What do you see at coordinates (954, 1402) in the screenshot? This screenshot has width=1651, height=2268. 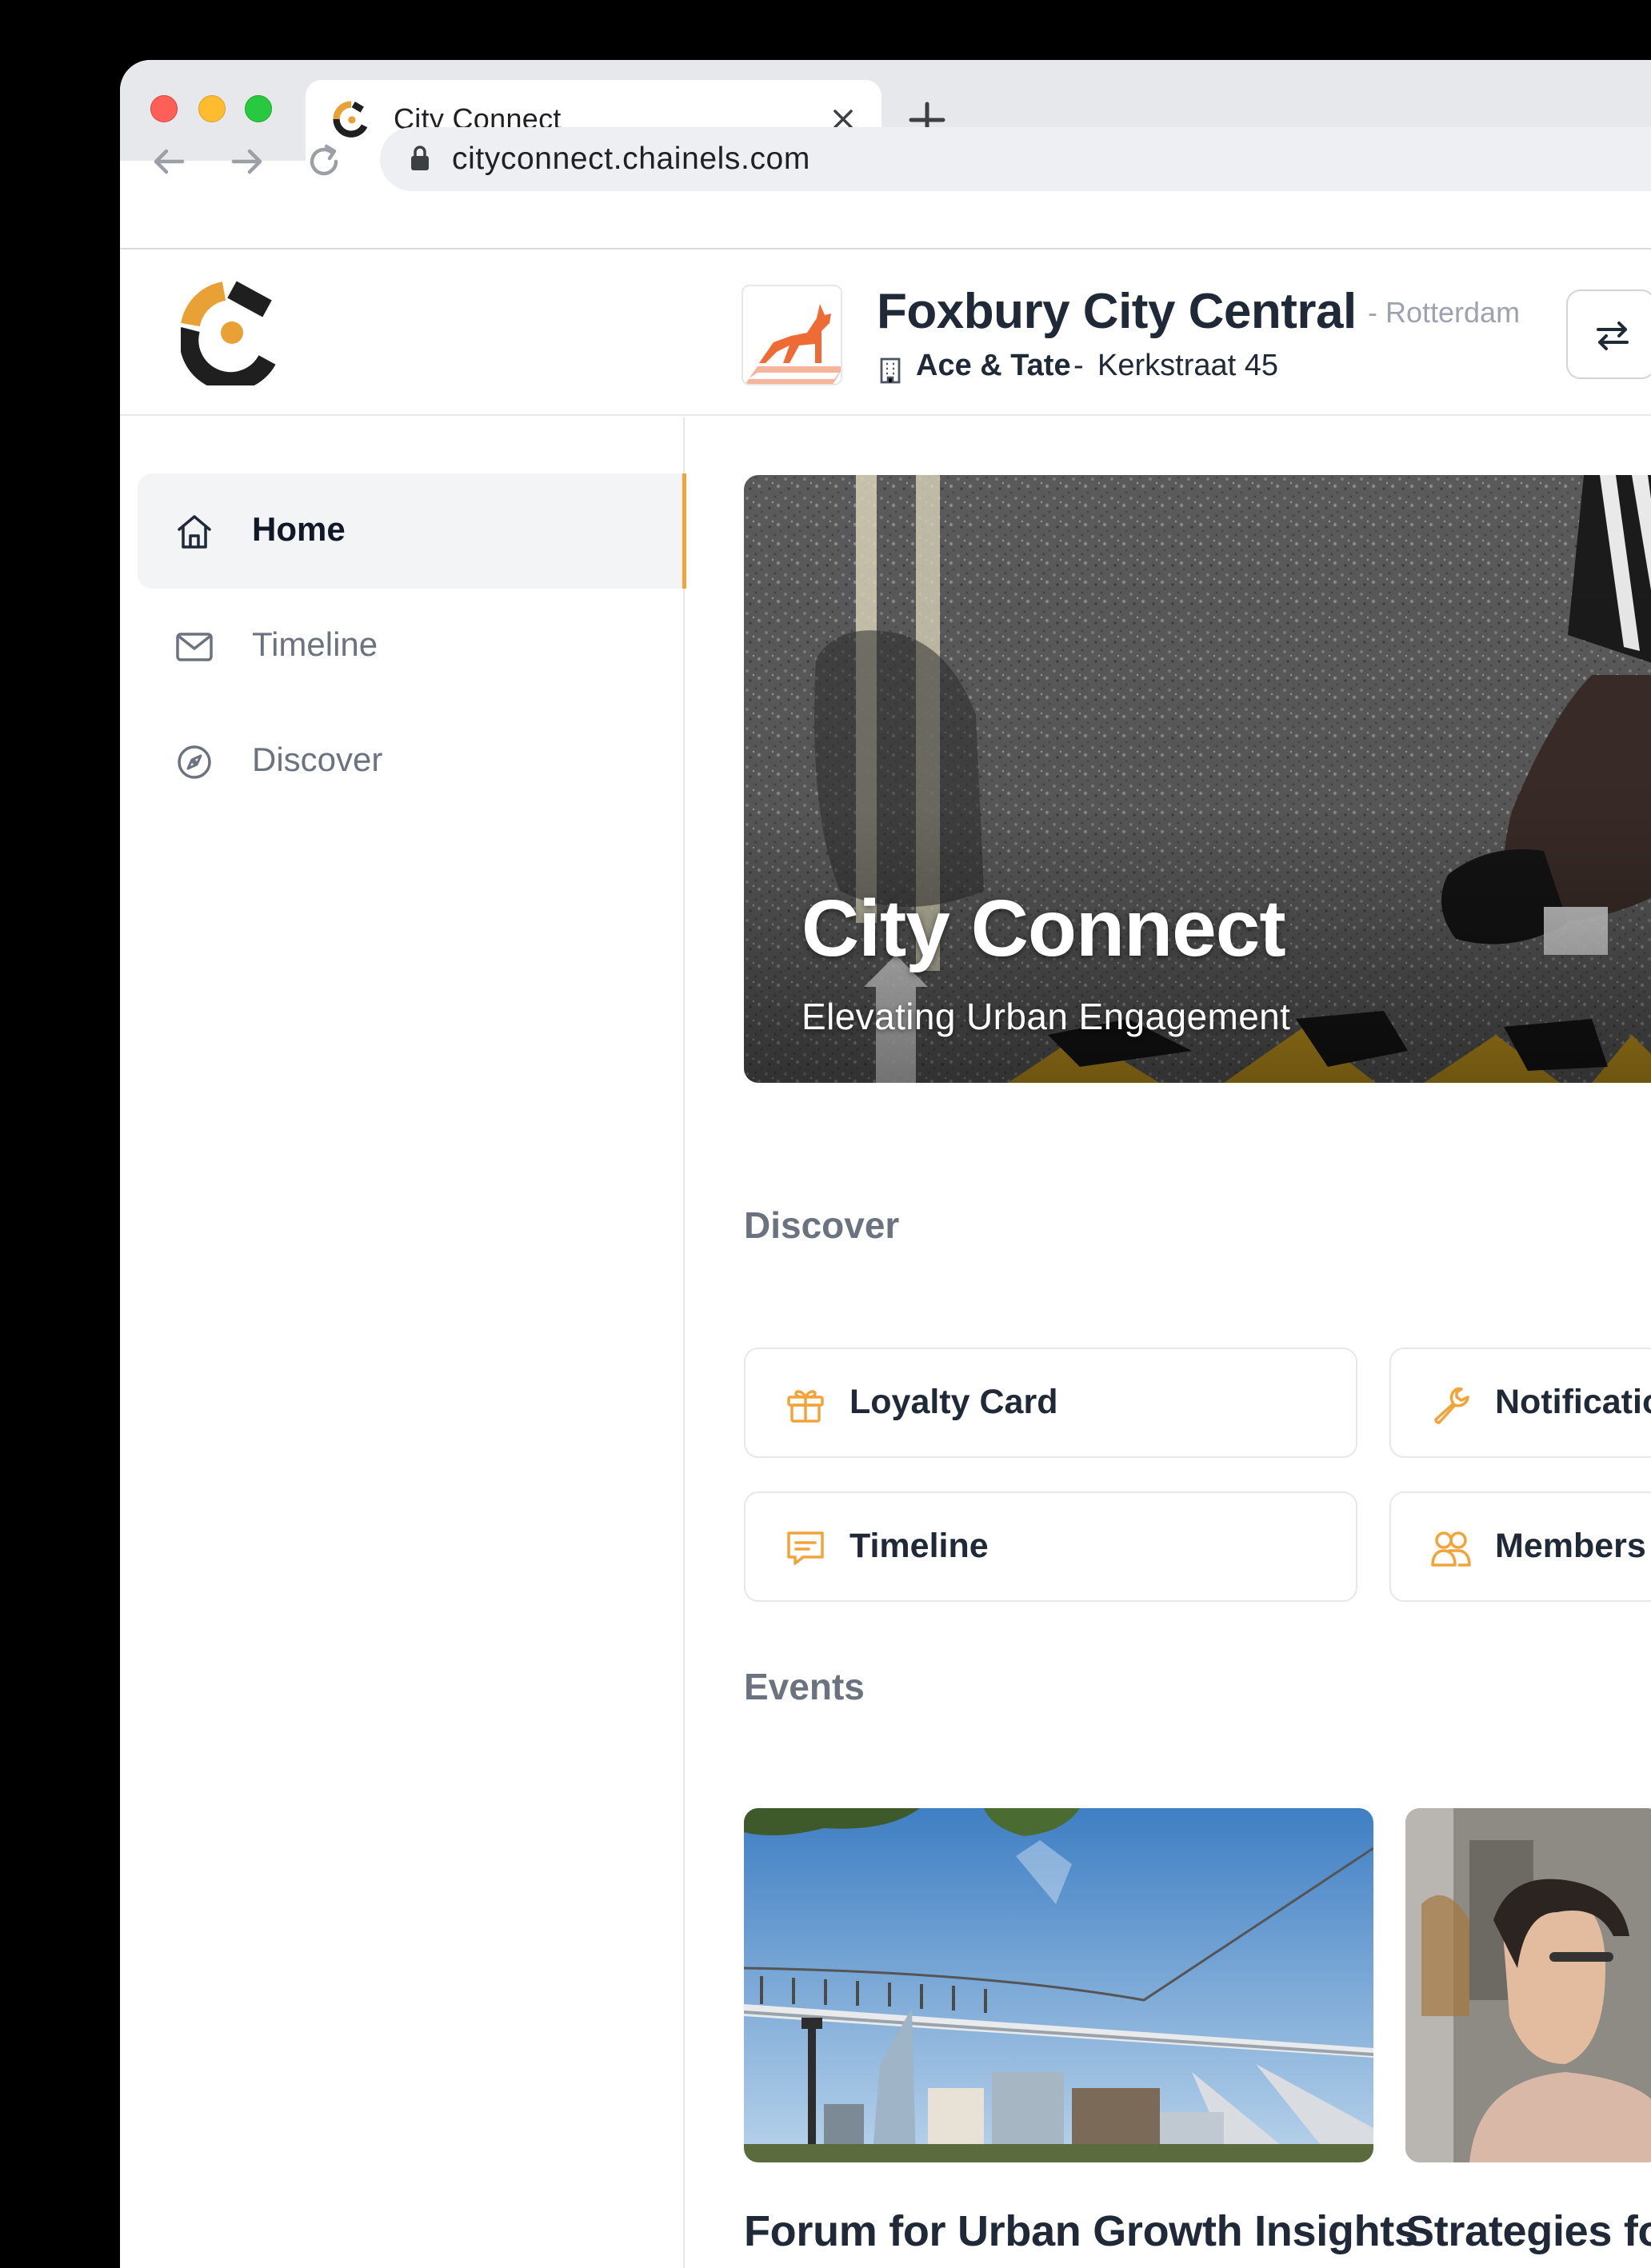 I see `discover-item-label: Loyalty Card` at bounding box center [954, 1402].